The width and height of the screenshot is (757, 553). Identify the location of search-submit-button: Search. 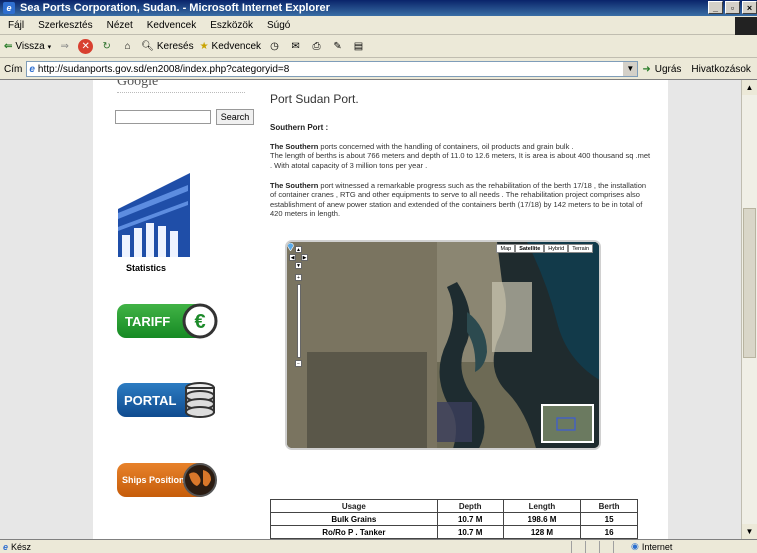
(235, 117).